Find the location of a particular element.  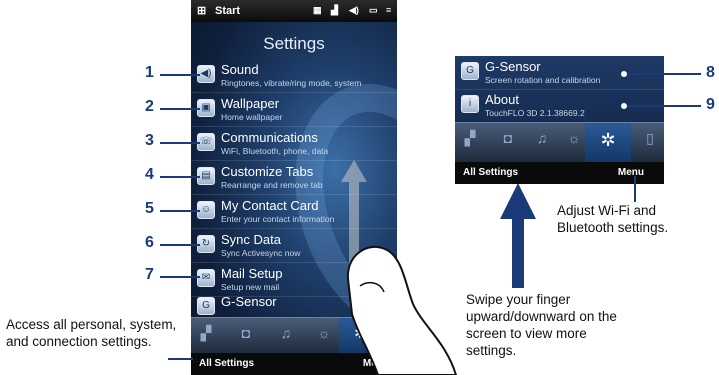

callout-number: 7 is located at coordinates (149, 274).